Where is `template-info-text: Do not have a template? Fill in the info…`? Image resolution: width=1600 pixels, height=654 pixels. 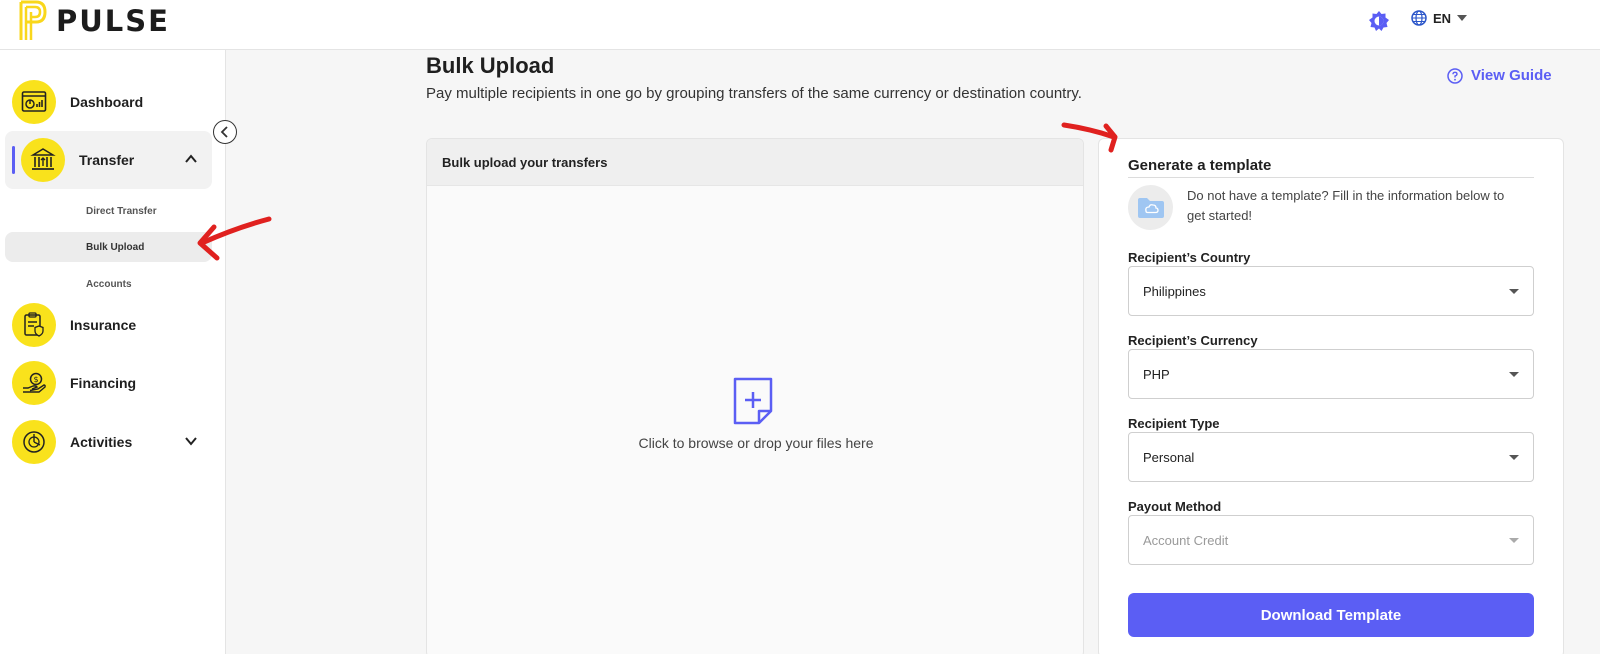 template-info-text: Do not have a template? Fill in the info… is located at coordinates (1346, 205).